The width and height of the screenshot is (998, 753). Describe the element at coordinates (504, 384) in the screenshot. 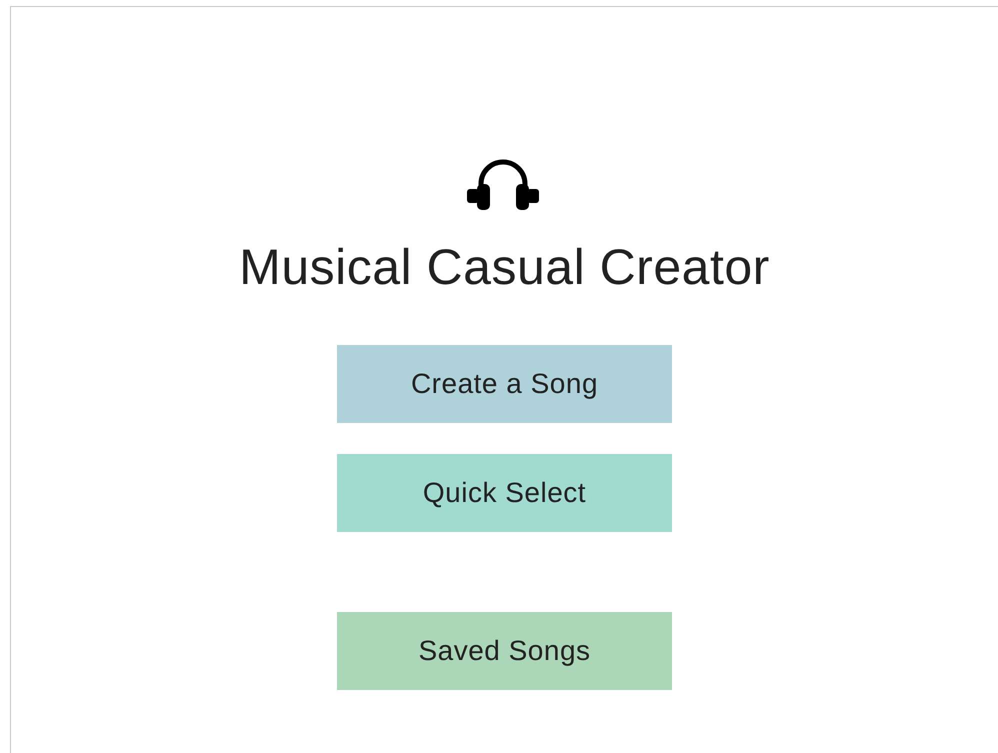

I see `menu-button: Create a Song` at that location.